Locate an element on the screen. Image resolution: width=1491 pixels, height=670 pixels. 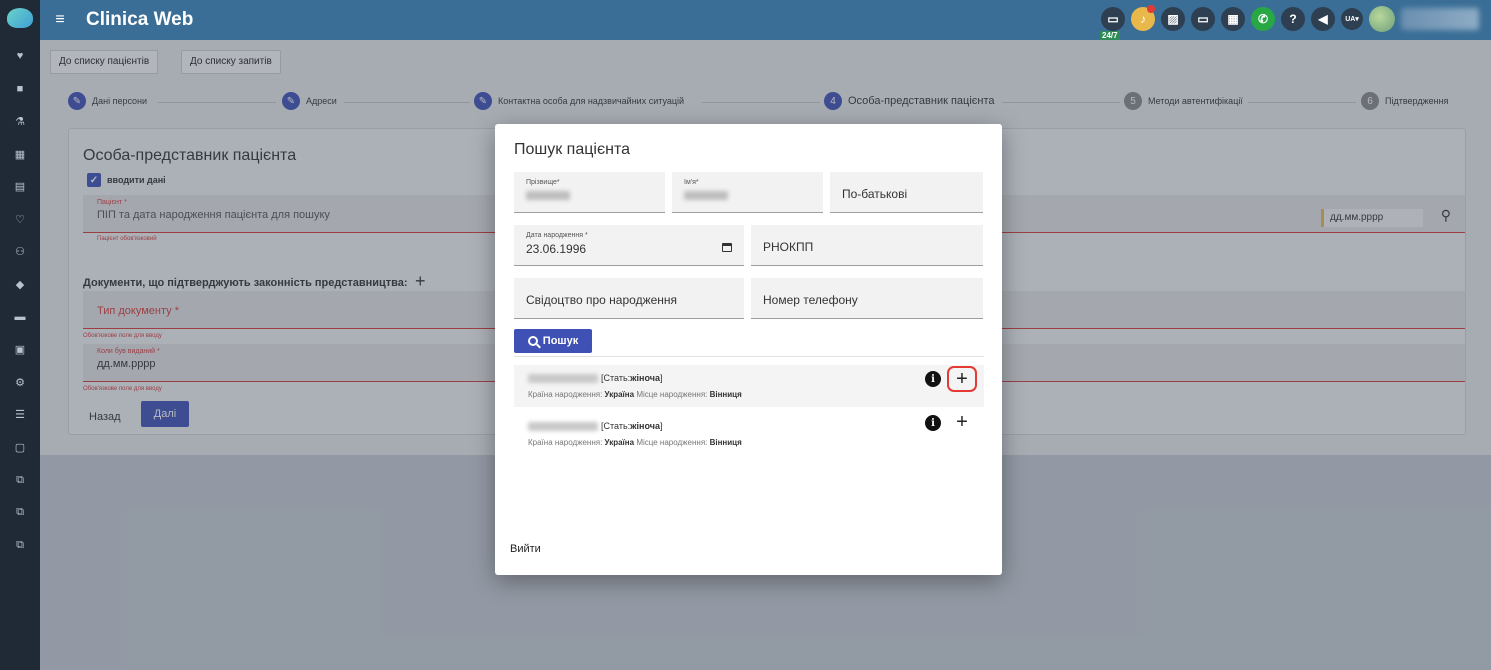
birth-cert-field: Свідоцтво про народження is located at coordinates (629, 298).